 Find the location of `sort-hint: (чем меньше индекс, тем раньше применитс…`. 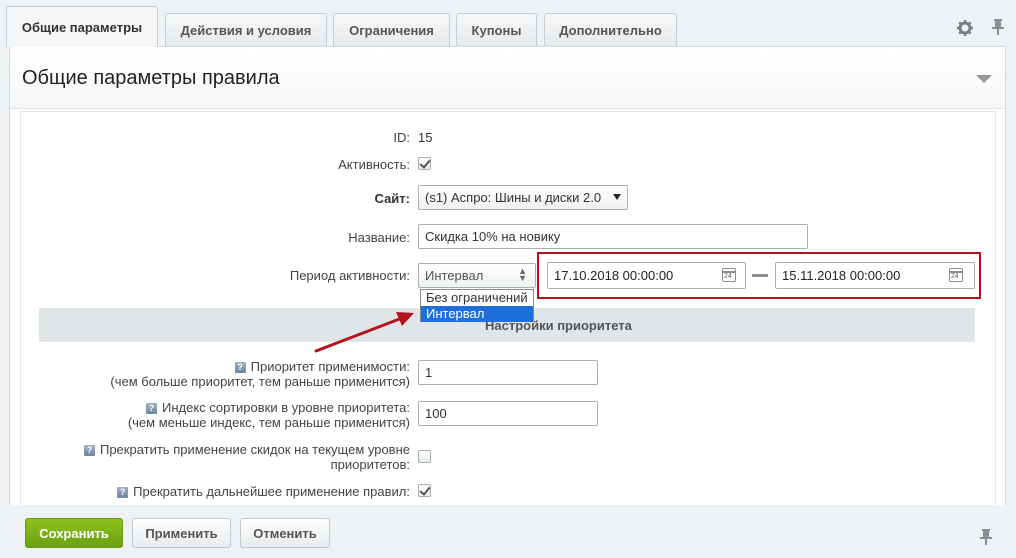

sort-hint: (чем меньше индекс, тем раньше применитс… is located at coordinates (268, 422).